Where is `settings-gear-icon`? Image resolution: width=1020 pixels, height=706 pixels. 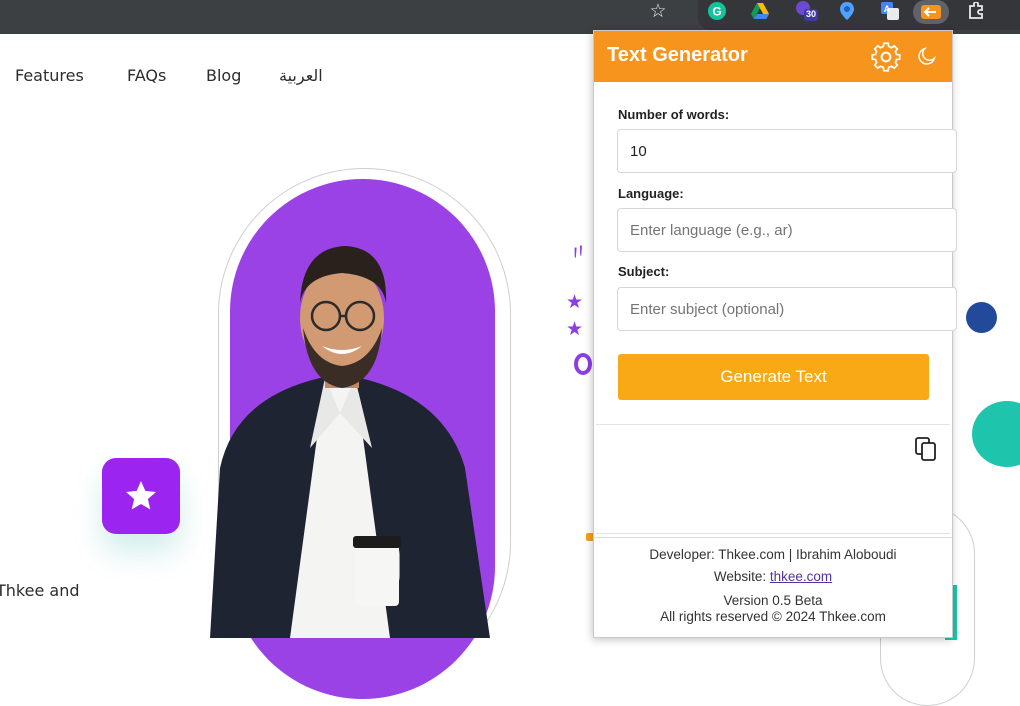
settings-gear-icon is located at coordinates (886, 57).